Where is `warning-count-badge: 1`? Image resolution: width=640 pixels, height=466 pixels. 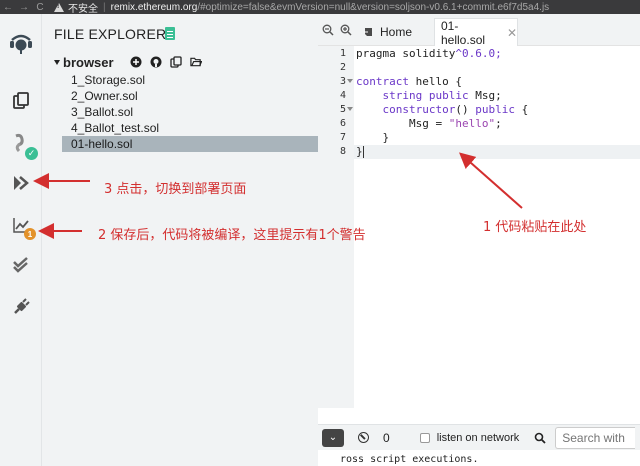 warning-count-badge: 1 is located at coordinates (30, 234).